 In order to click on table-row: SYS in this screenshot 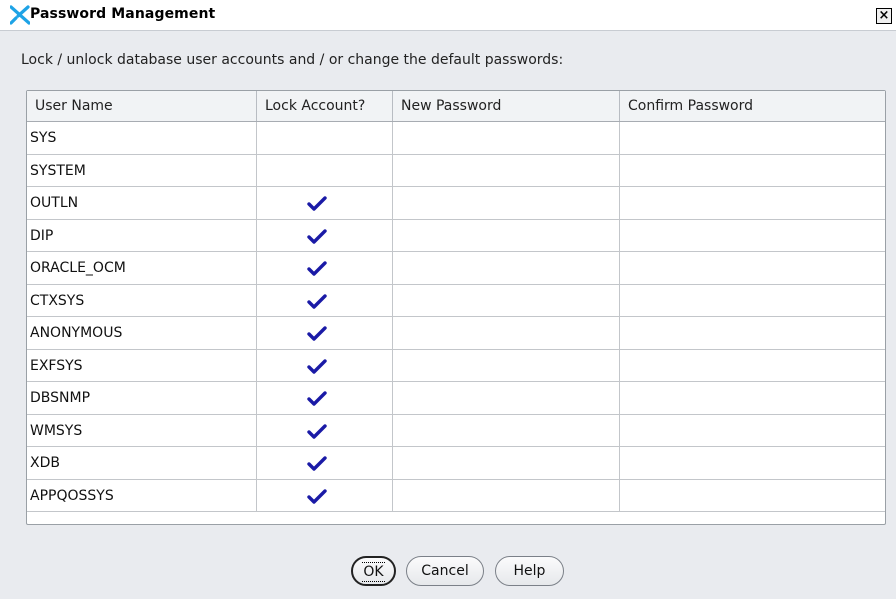, I will do `click(456, 138)`.